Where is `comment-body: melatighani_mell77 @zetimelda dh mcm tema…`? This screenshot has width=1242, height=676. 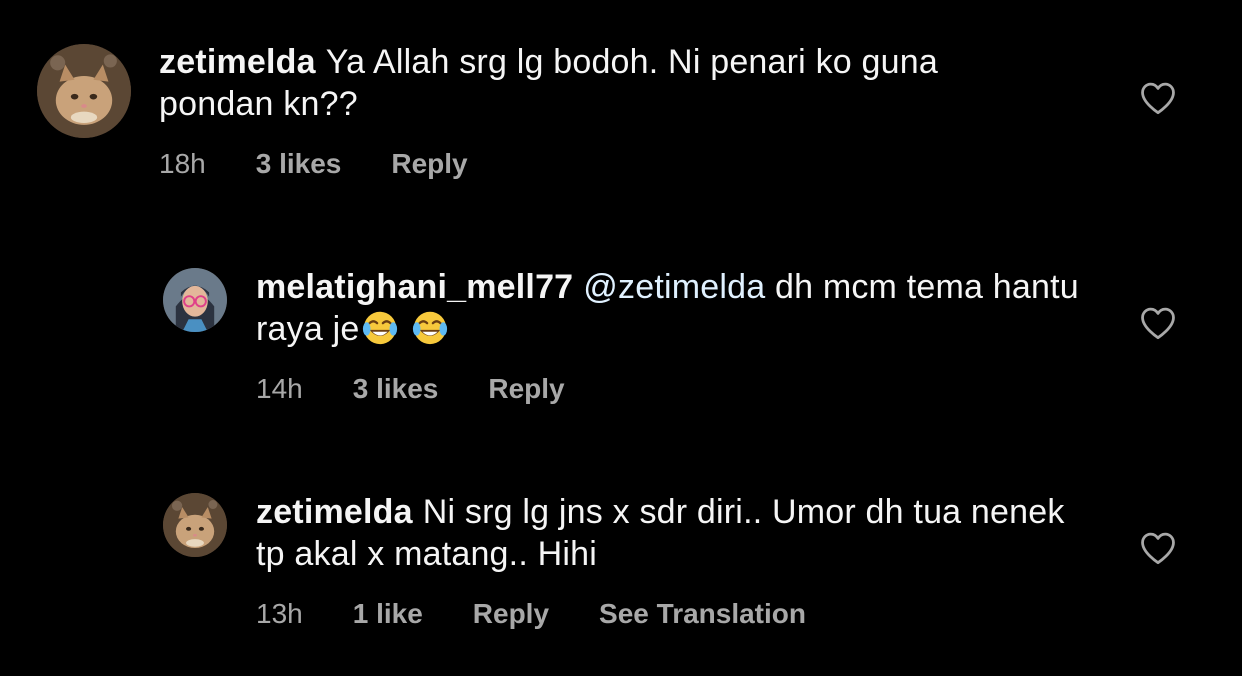
comment-body: melatighani_mell77 @zetimelda dh mcm tema… is located at coordinates (671, 308).